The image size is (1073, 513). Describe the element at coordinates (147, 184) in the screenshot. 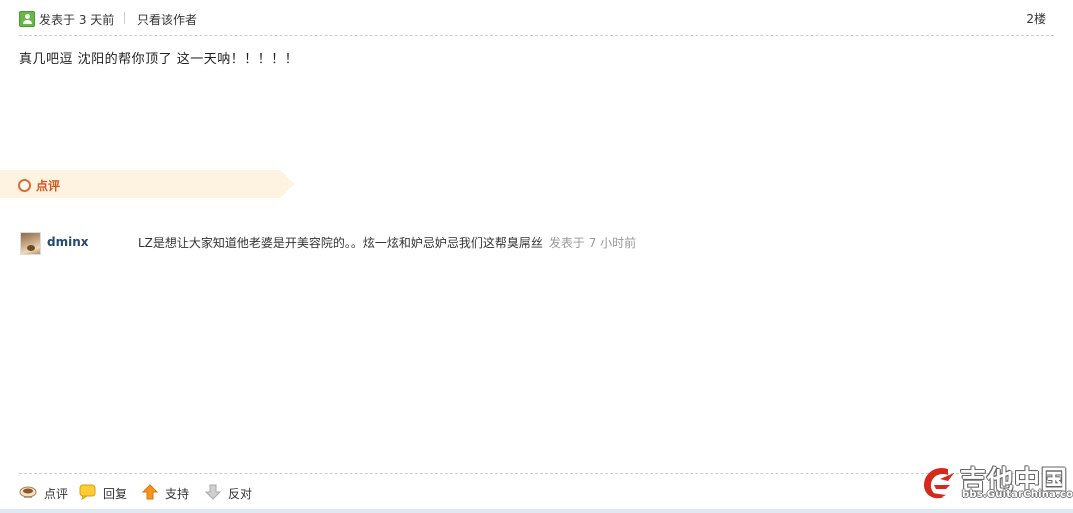

I see `comment-section-header: 点评` at that location.